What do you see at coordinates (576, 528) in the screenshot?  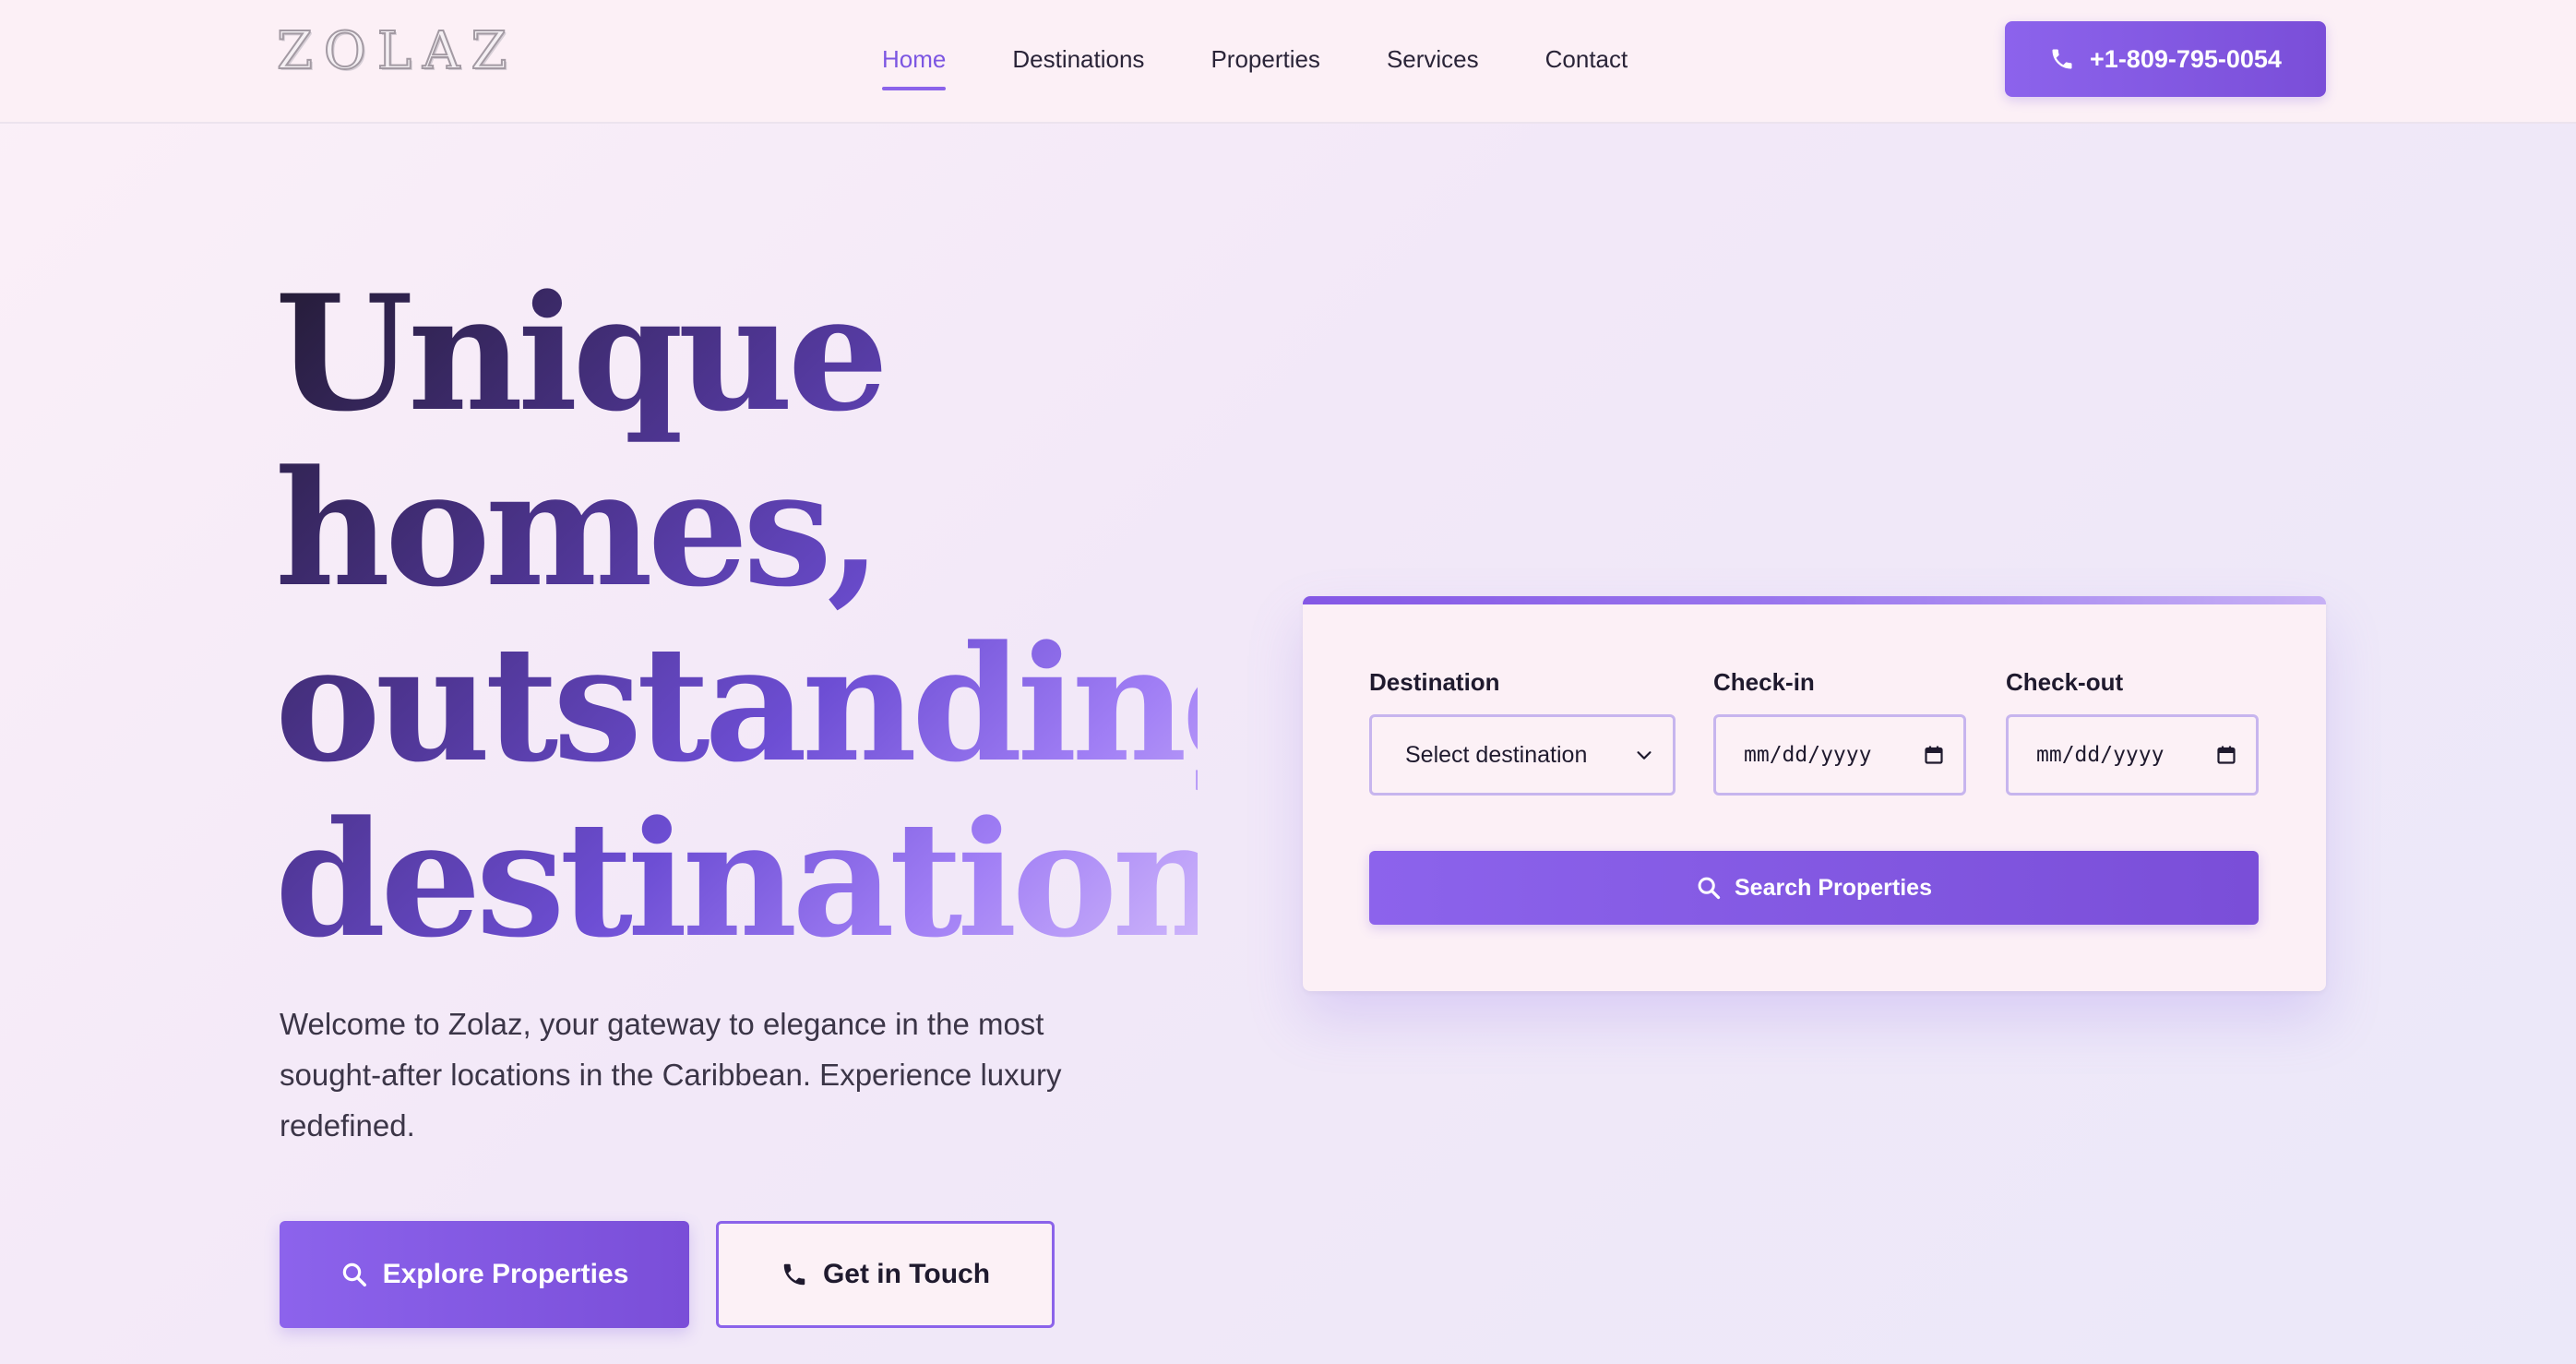 I see `hero-title-line: homes,` at bounding box center [576, 528].